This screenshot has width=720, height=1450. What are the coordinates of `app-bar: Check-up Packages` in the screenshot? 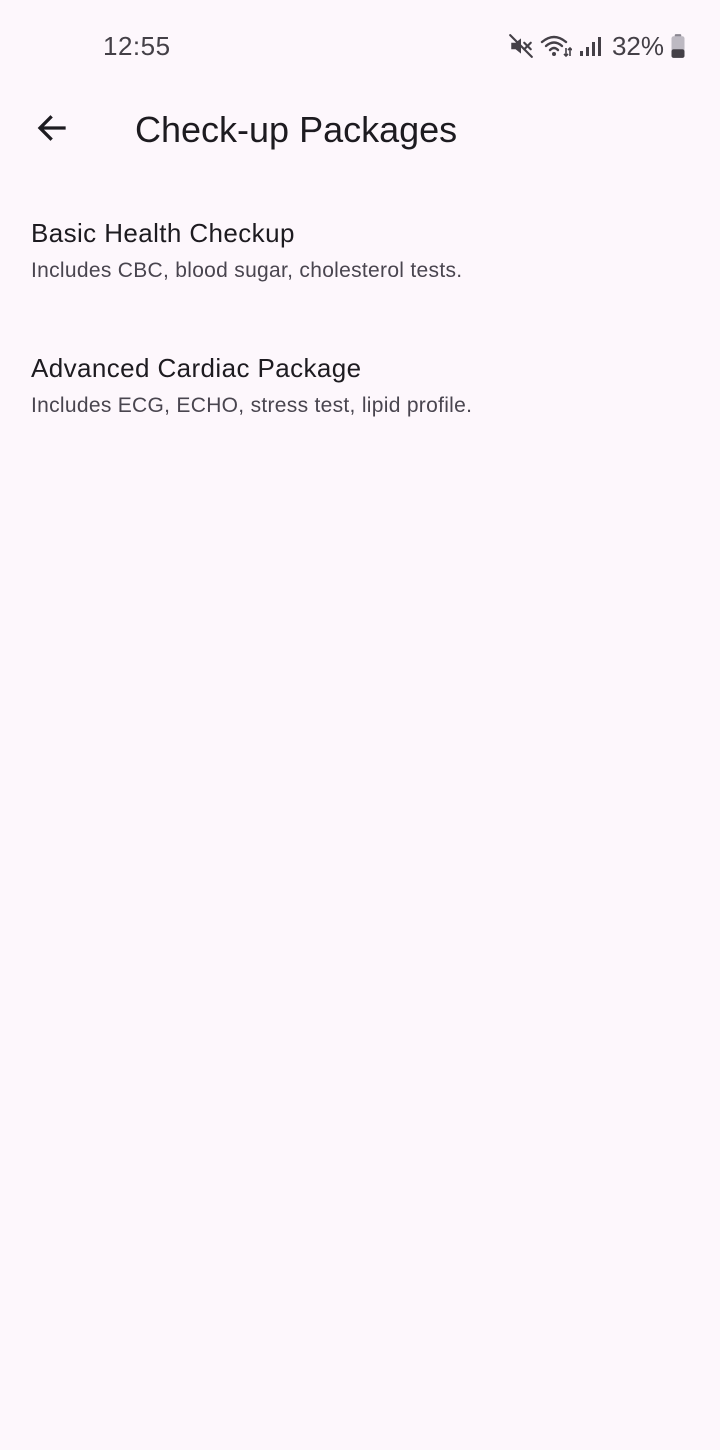 It's located at (360, 130).